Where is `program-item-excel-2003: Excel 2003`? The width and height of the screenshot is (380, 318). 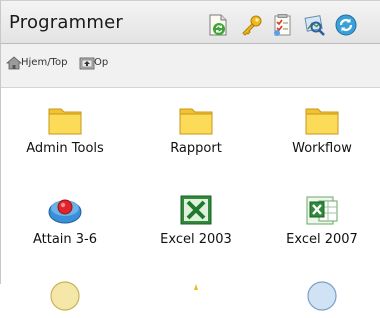 program-item-excel-2003: Excel 2003 is located at coordinates (196, 220).